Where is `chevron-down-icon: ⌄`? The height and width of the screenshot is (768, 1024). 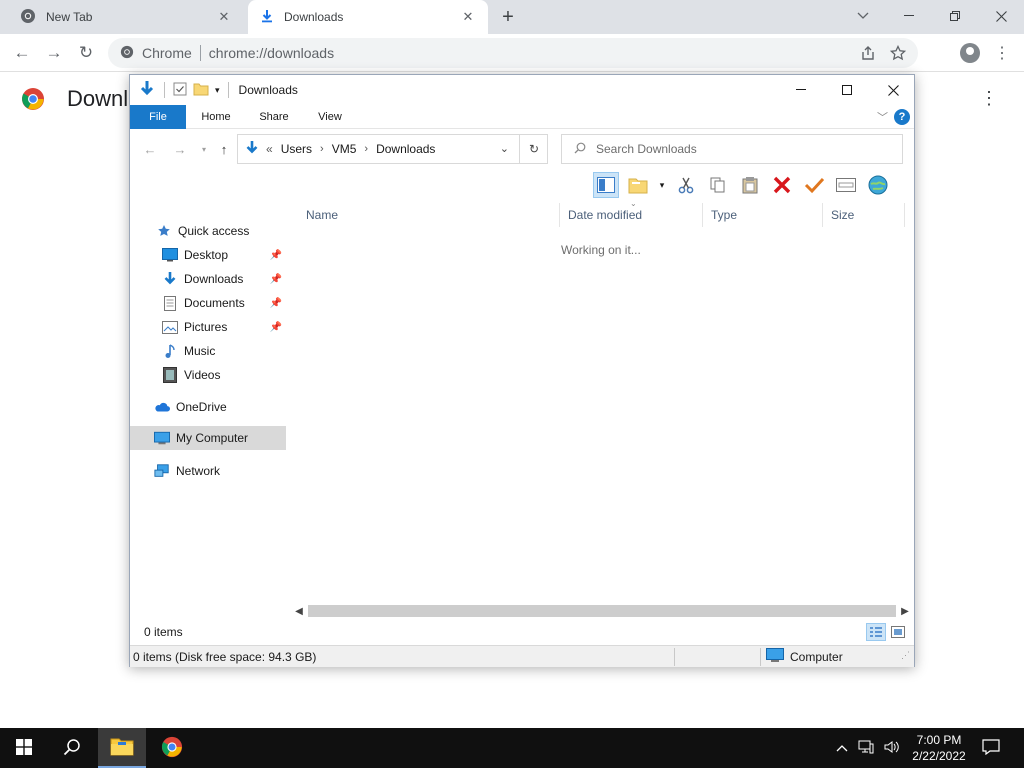
chevron-down-icon: ⌄ is located at coordinates (504, 148).